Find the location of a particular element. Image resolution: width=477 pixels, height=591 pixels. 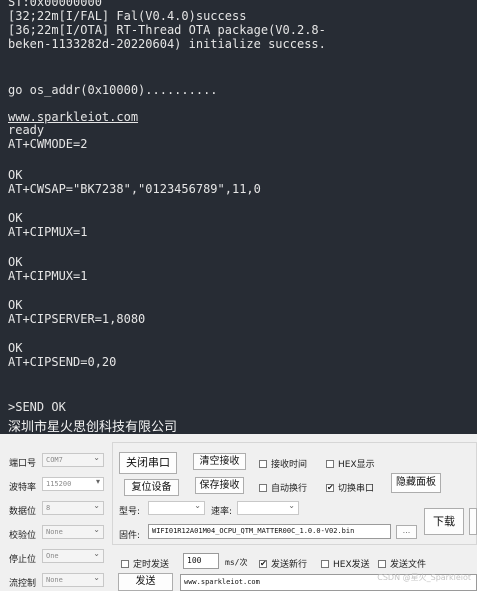

recv-time-checkbox: 接收时间 is located at coordinates (283, 463).